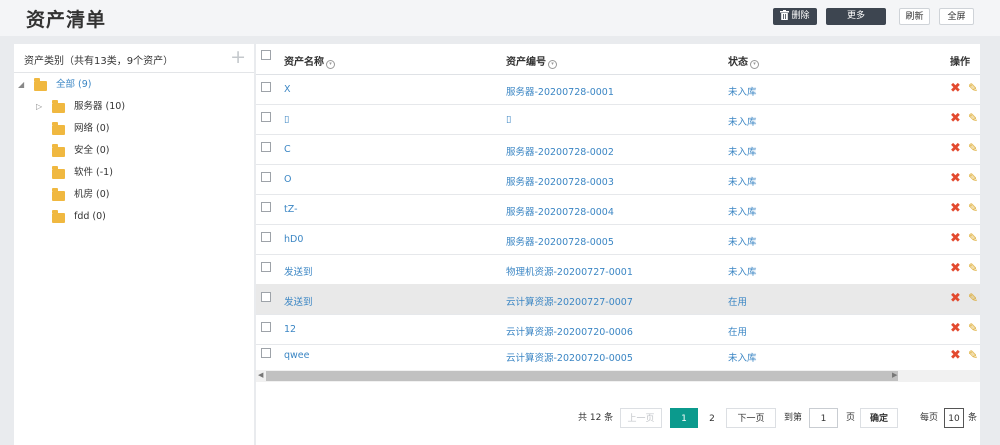 The image size is (1000, 445). Describe the element at coordinates (738, 332) in the screenshot. I see `asset-status: 在用` at that location.